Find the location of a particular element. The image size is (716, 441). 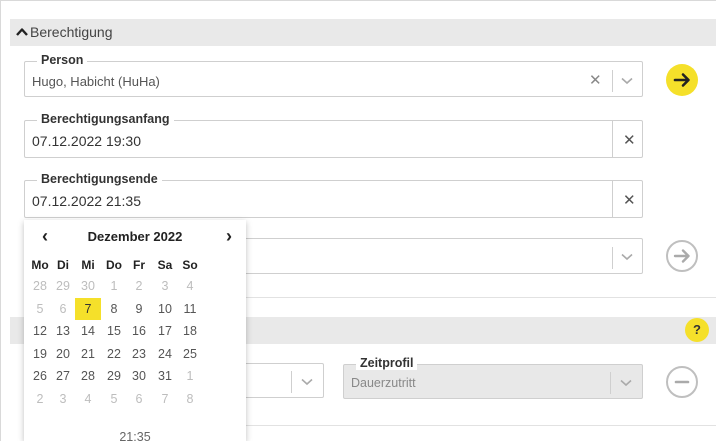

calendar-day: 10 is located at coordinates (165, 309).